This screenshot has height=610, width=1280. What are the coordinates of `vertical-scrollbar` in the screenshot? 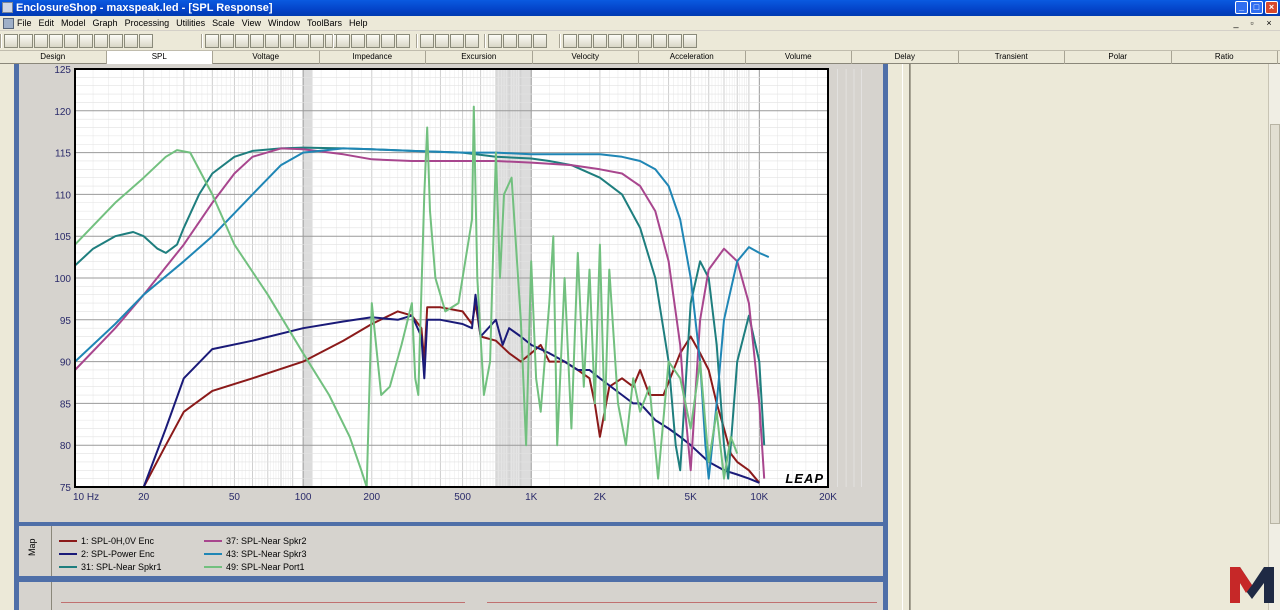 It's located at (1274, 337).